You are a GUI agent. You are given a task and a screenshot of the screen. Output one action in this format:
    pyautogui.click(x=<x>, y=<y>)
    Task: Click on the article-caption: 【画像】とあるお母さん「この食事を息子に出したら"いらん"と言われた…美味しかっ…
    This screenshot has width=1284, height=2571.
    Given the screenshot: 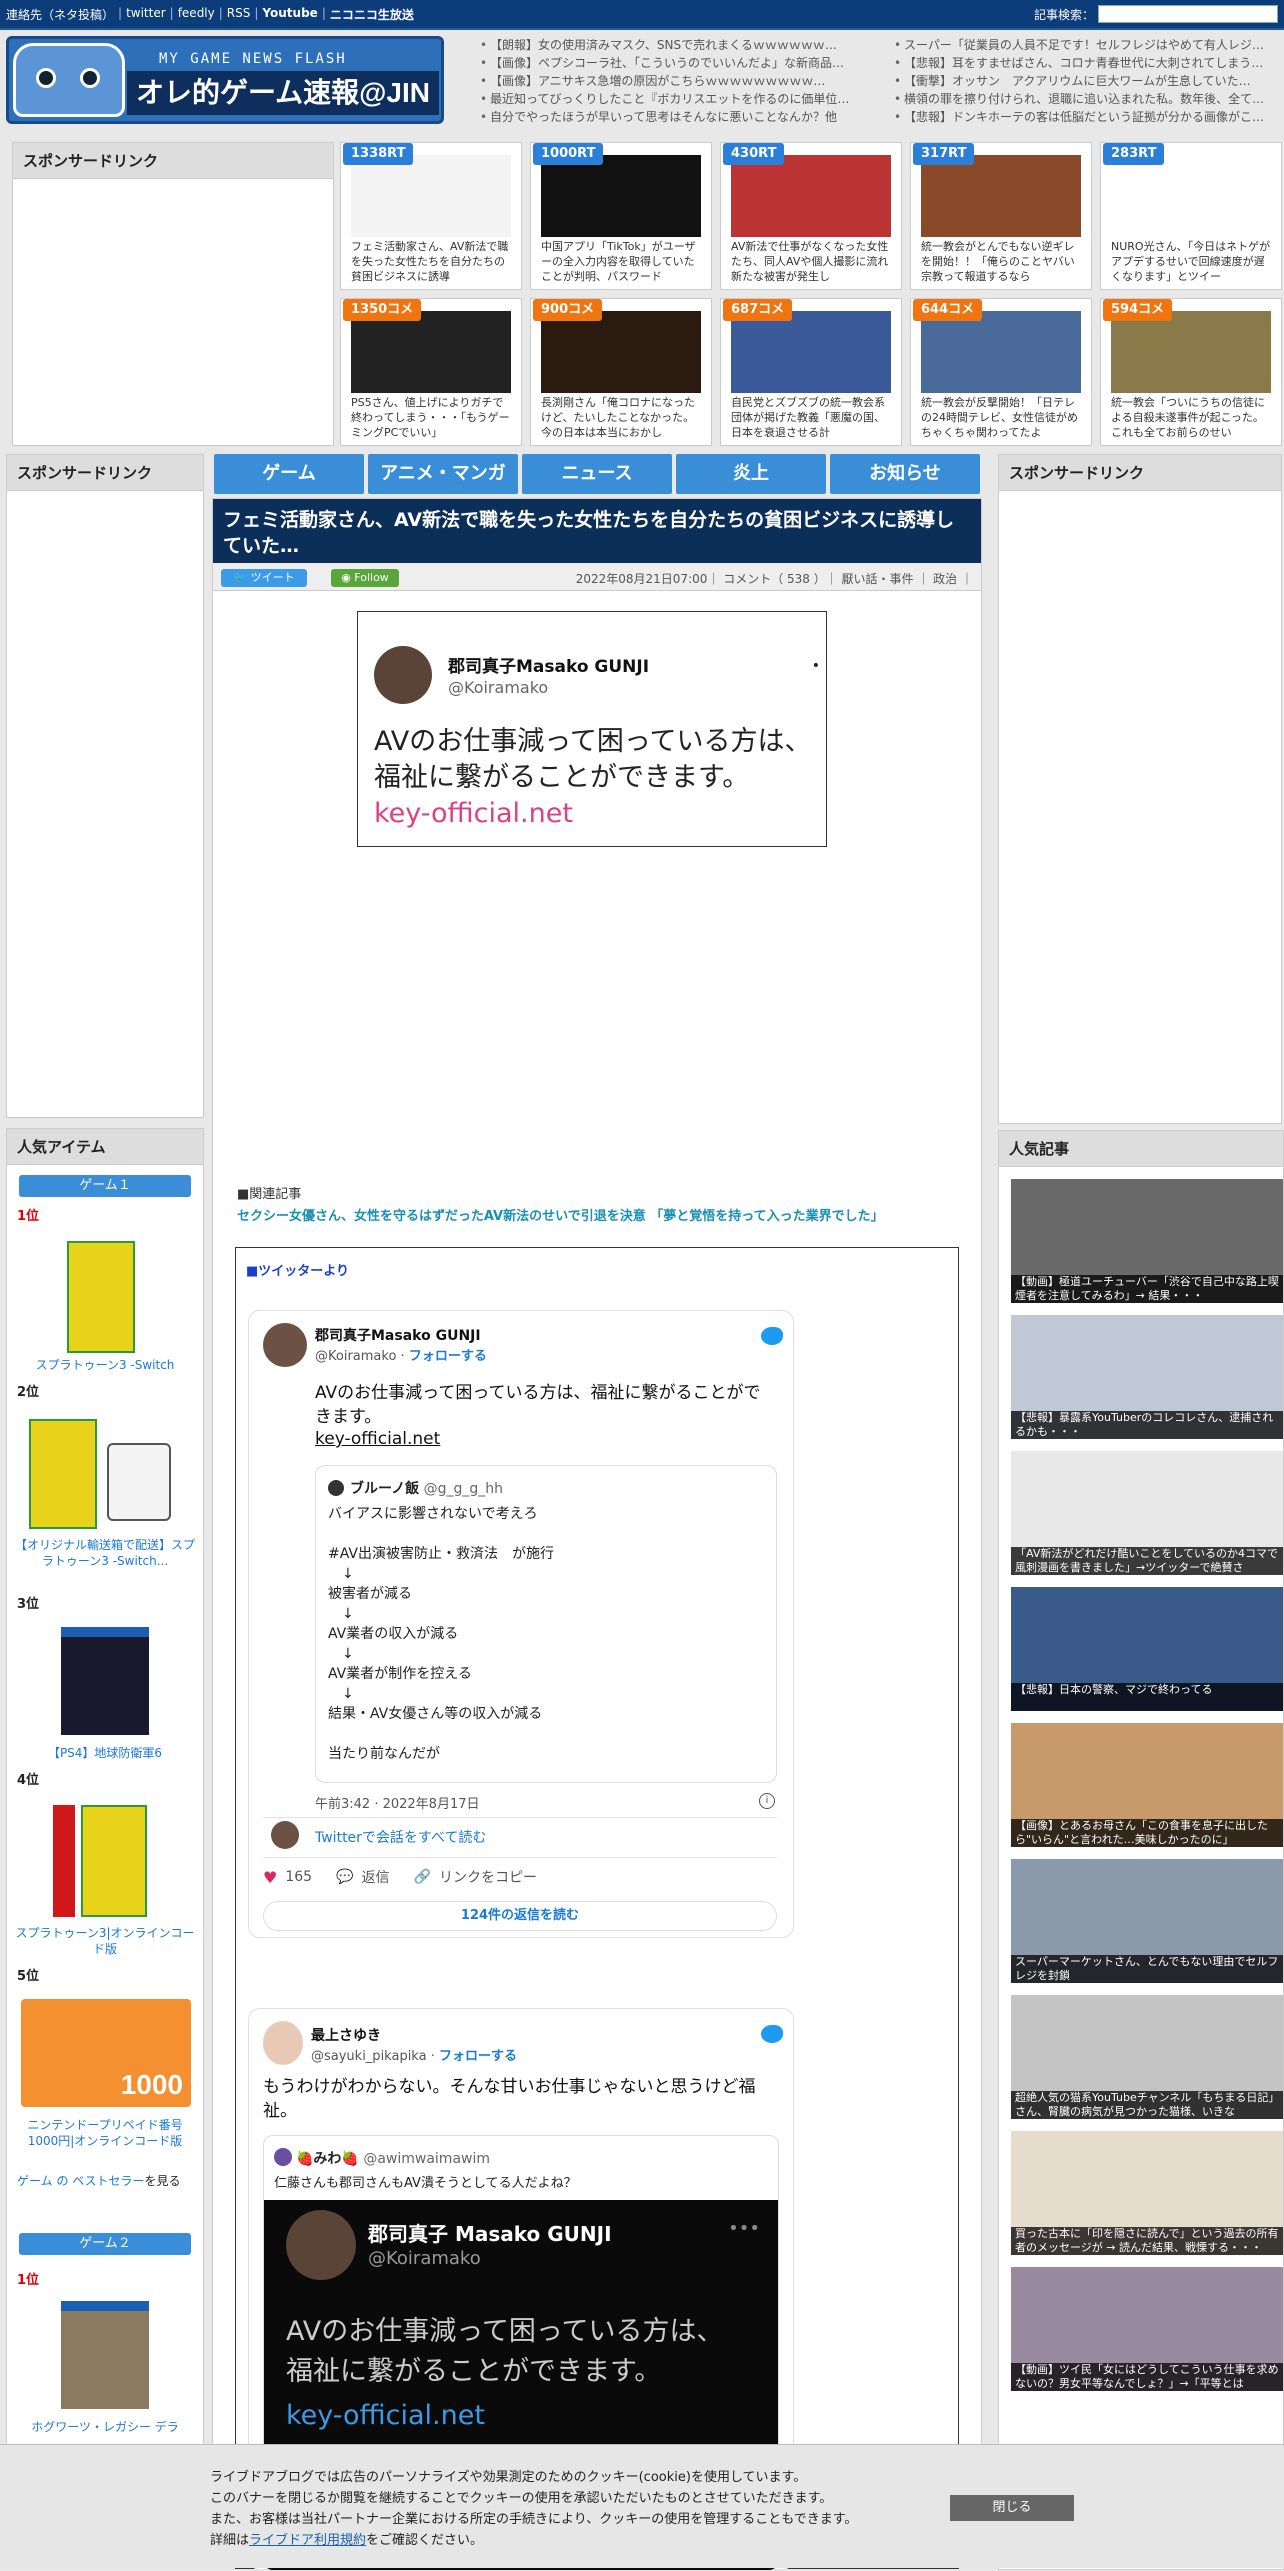 What is the action you would take?
    pyautogui.click(x=1147, y=1833)
    